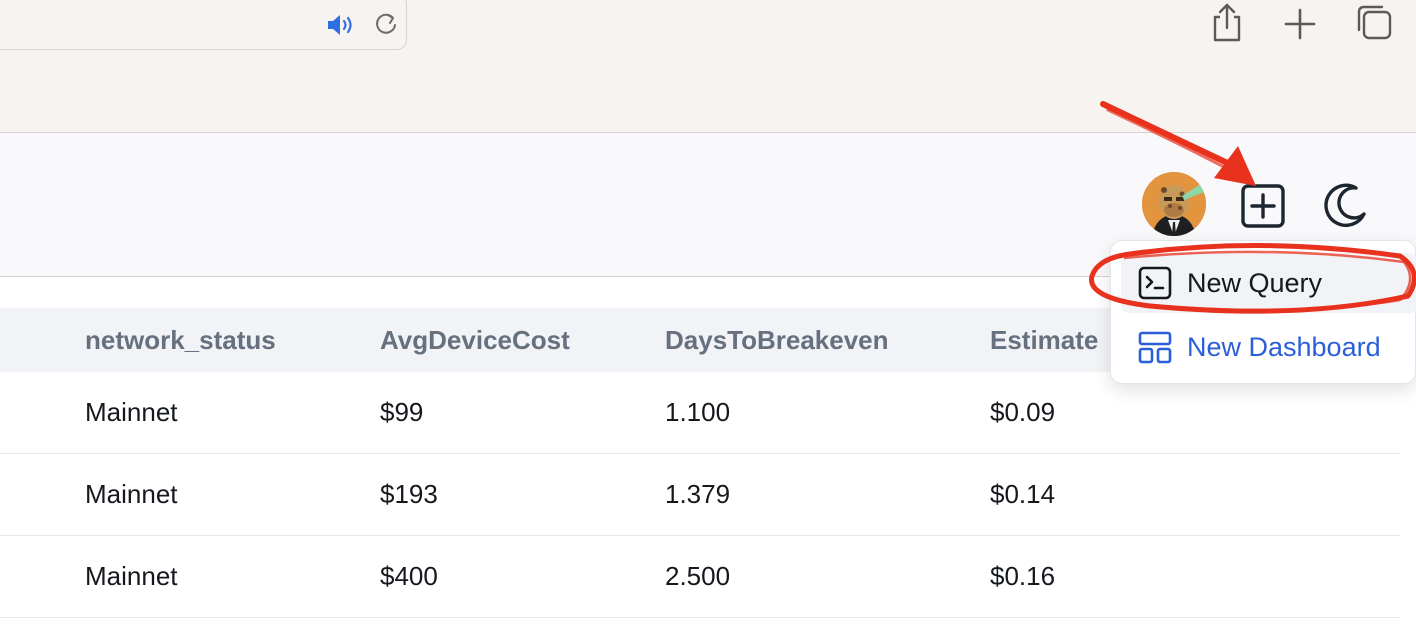  I want to click on table-cell: 2.500, so click(698, 576).